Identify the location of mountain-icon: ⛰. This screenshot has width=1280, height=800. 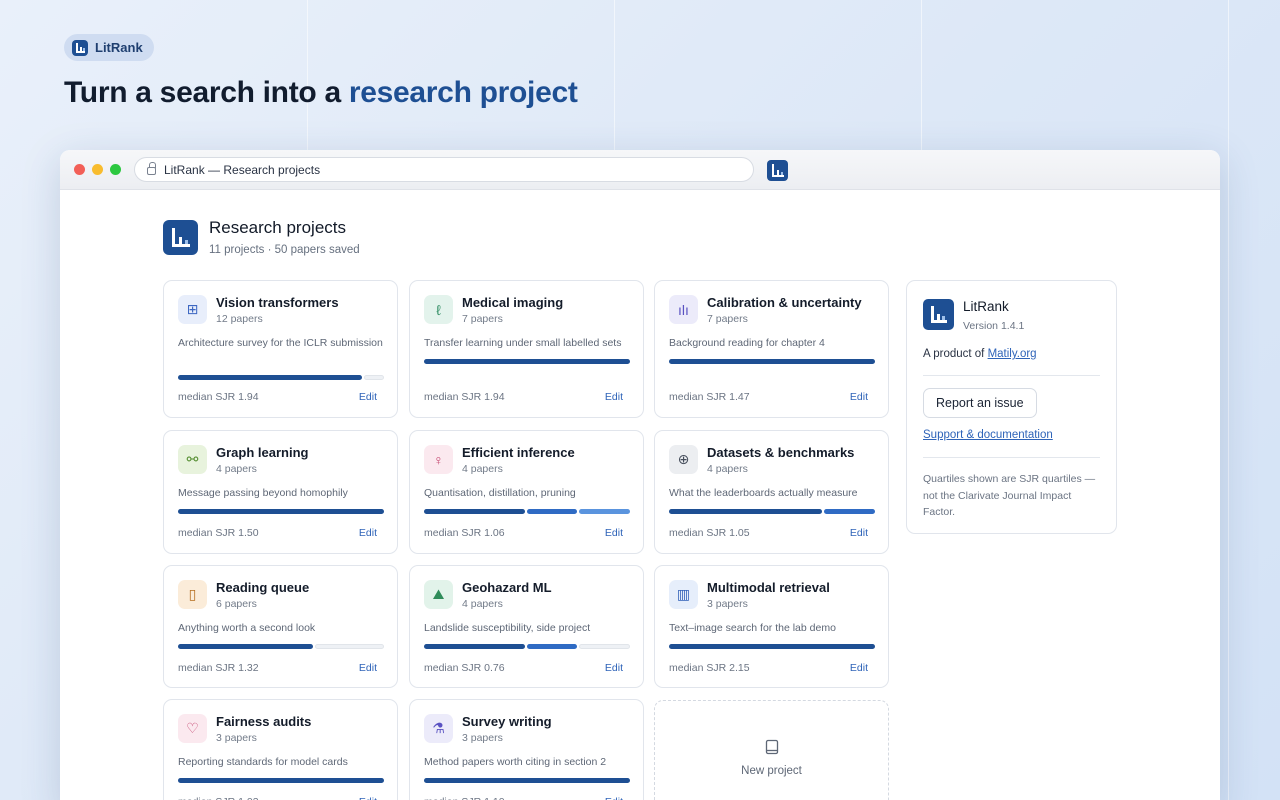
(438, 594).